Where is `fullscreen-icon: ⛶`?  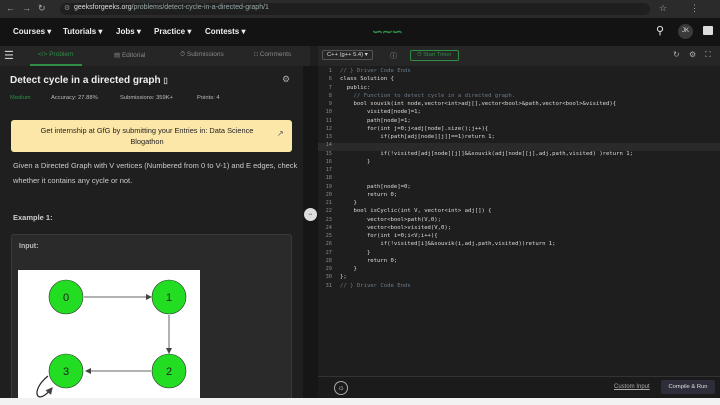 fullscreen-icon: ⛶ is located at coordinates (708, 55).